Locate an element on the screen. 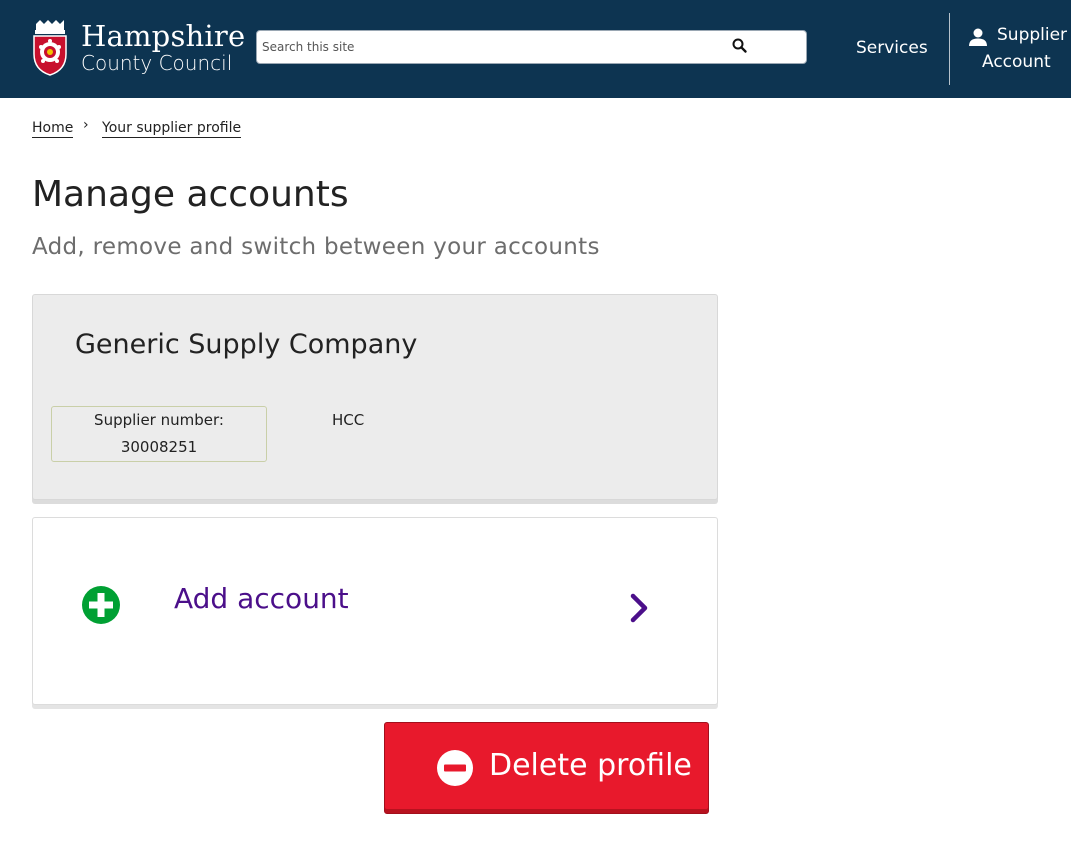  search-bar is located at coordinates (531, 47).